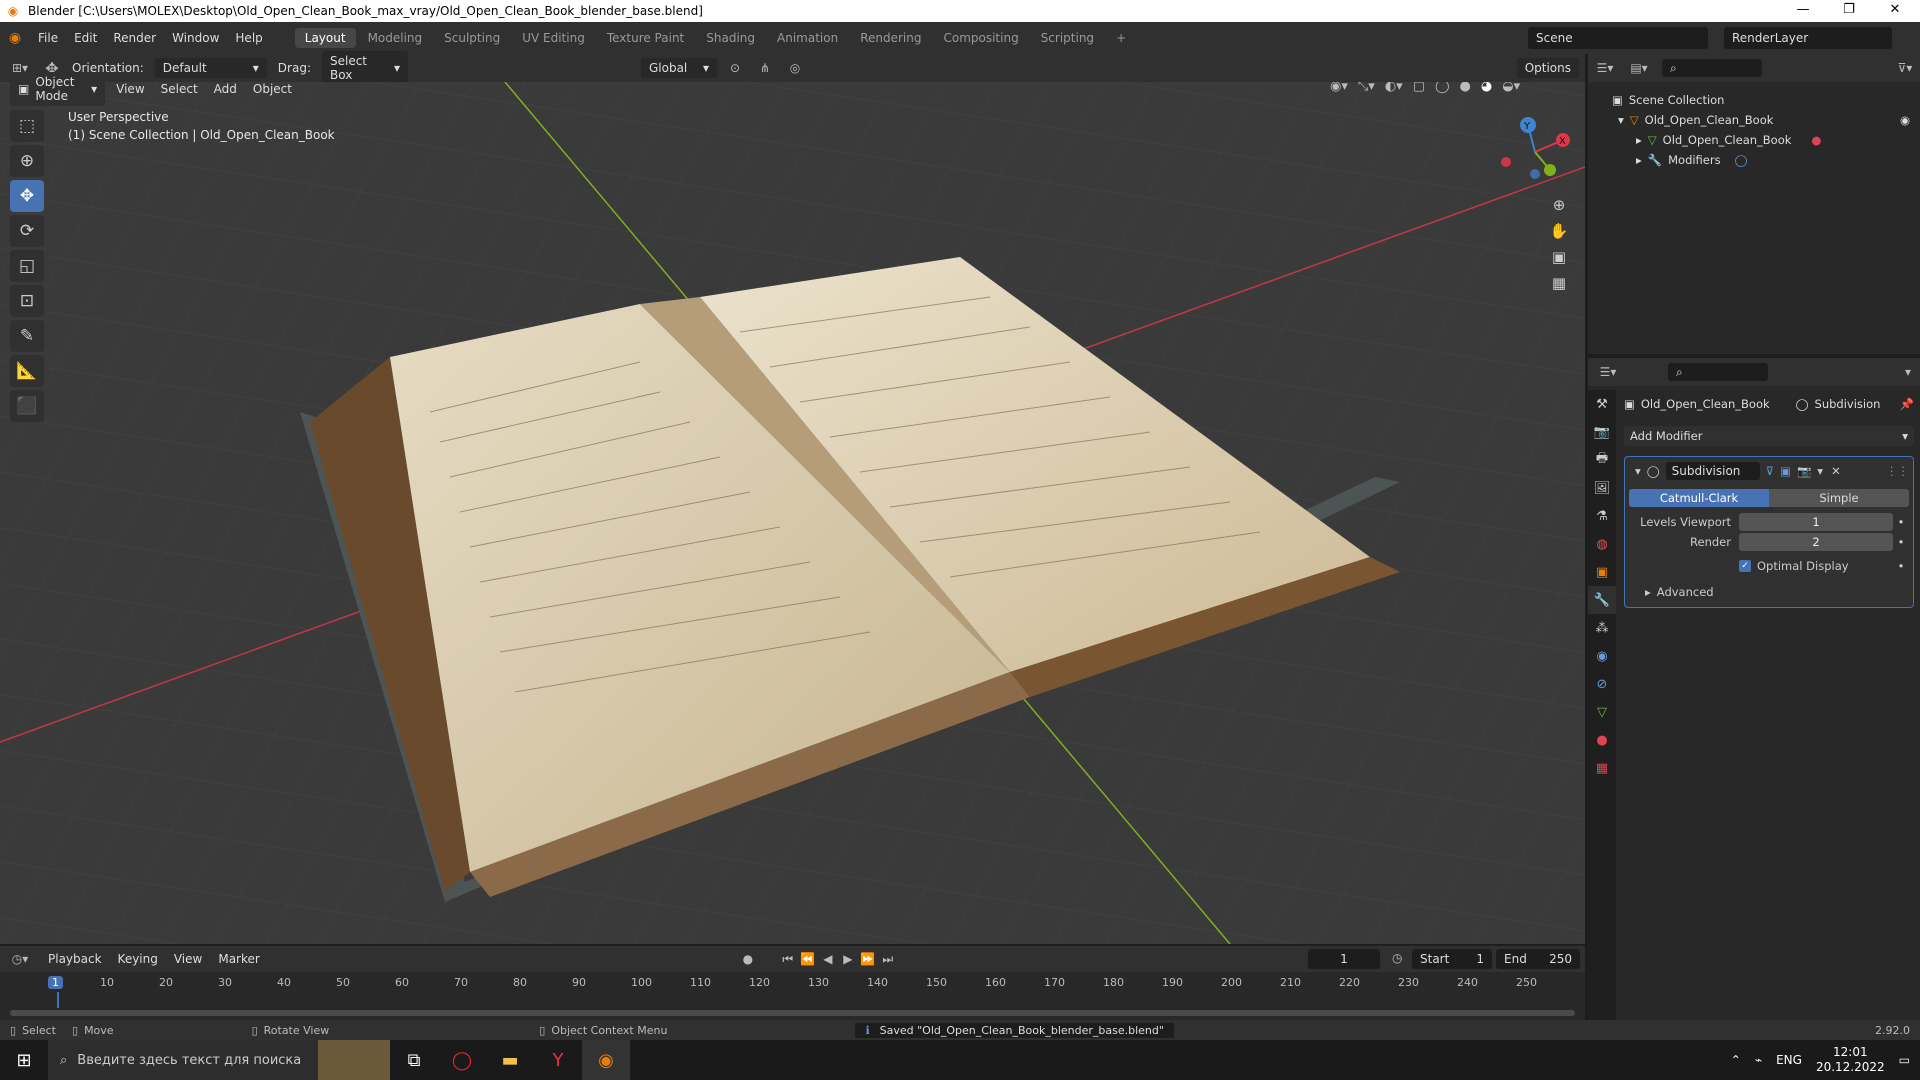 Image resolution: width=1920 pixels, height=1080 pixels. What do you see at coordinates (1366, 88) in the screenshot?
I see `gizmo-toggle-icon: ⤡▾` at bounding box center [1366, 88].